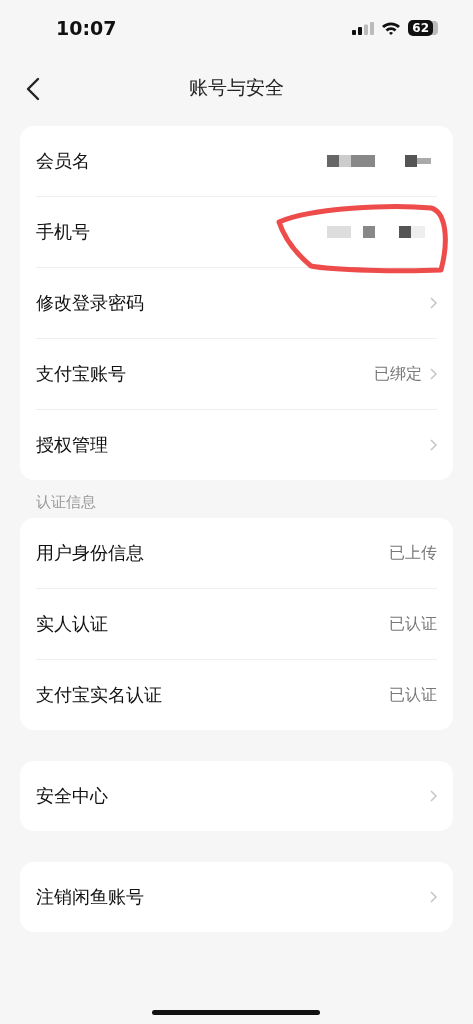  Describe the element at coordinates (236, 796) in the screenshot. I see `settings-row: 安全中心` at that location.